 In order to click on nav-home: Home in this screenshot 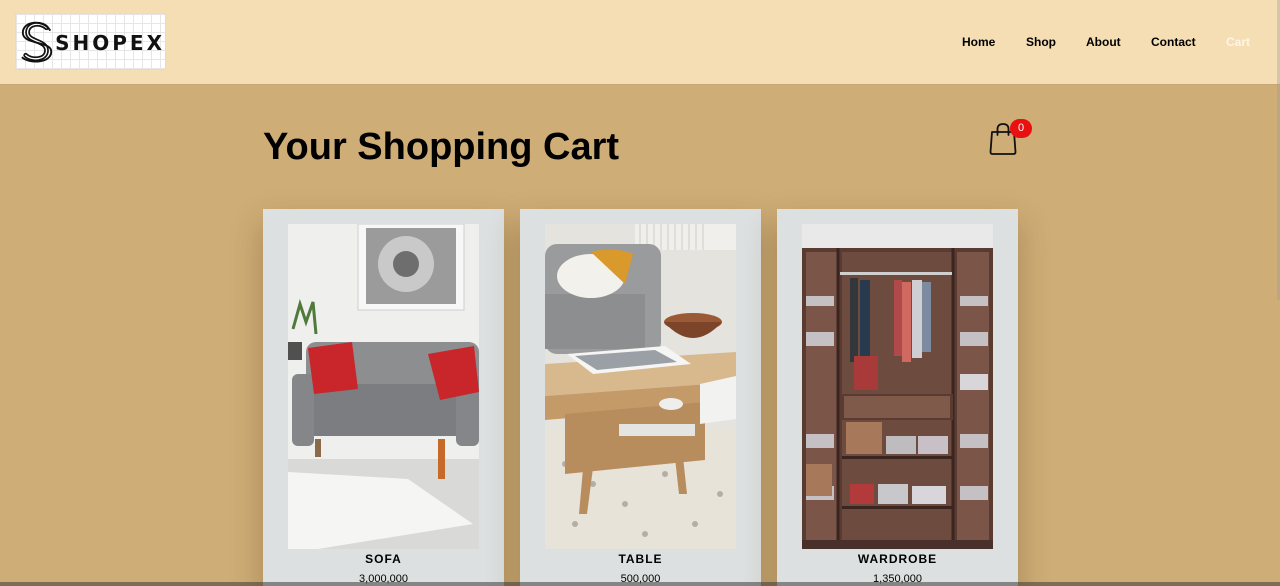, I will do `click(978, 42)`.